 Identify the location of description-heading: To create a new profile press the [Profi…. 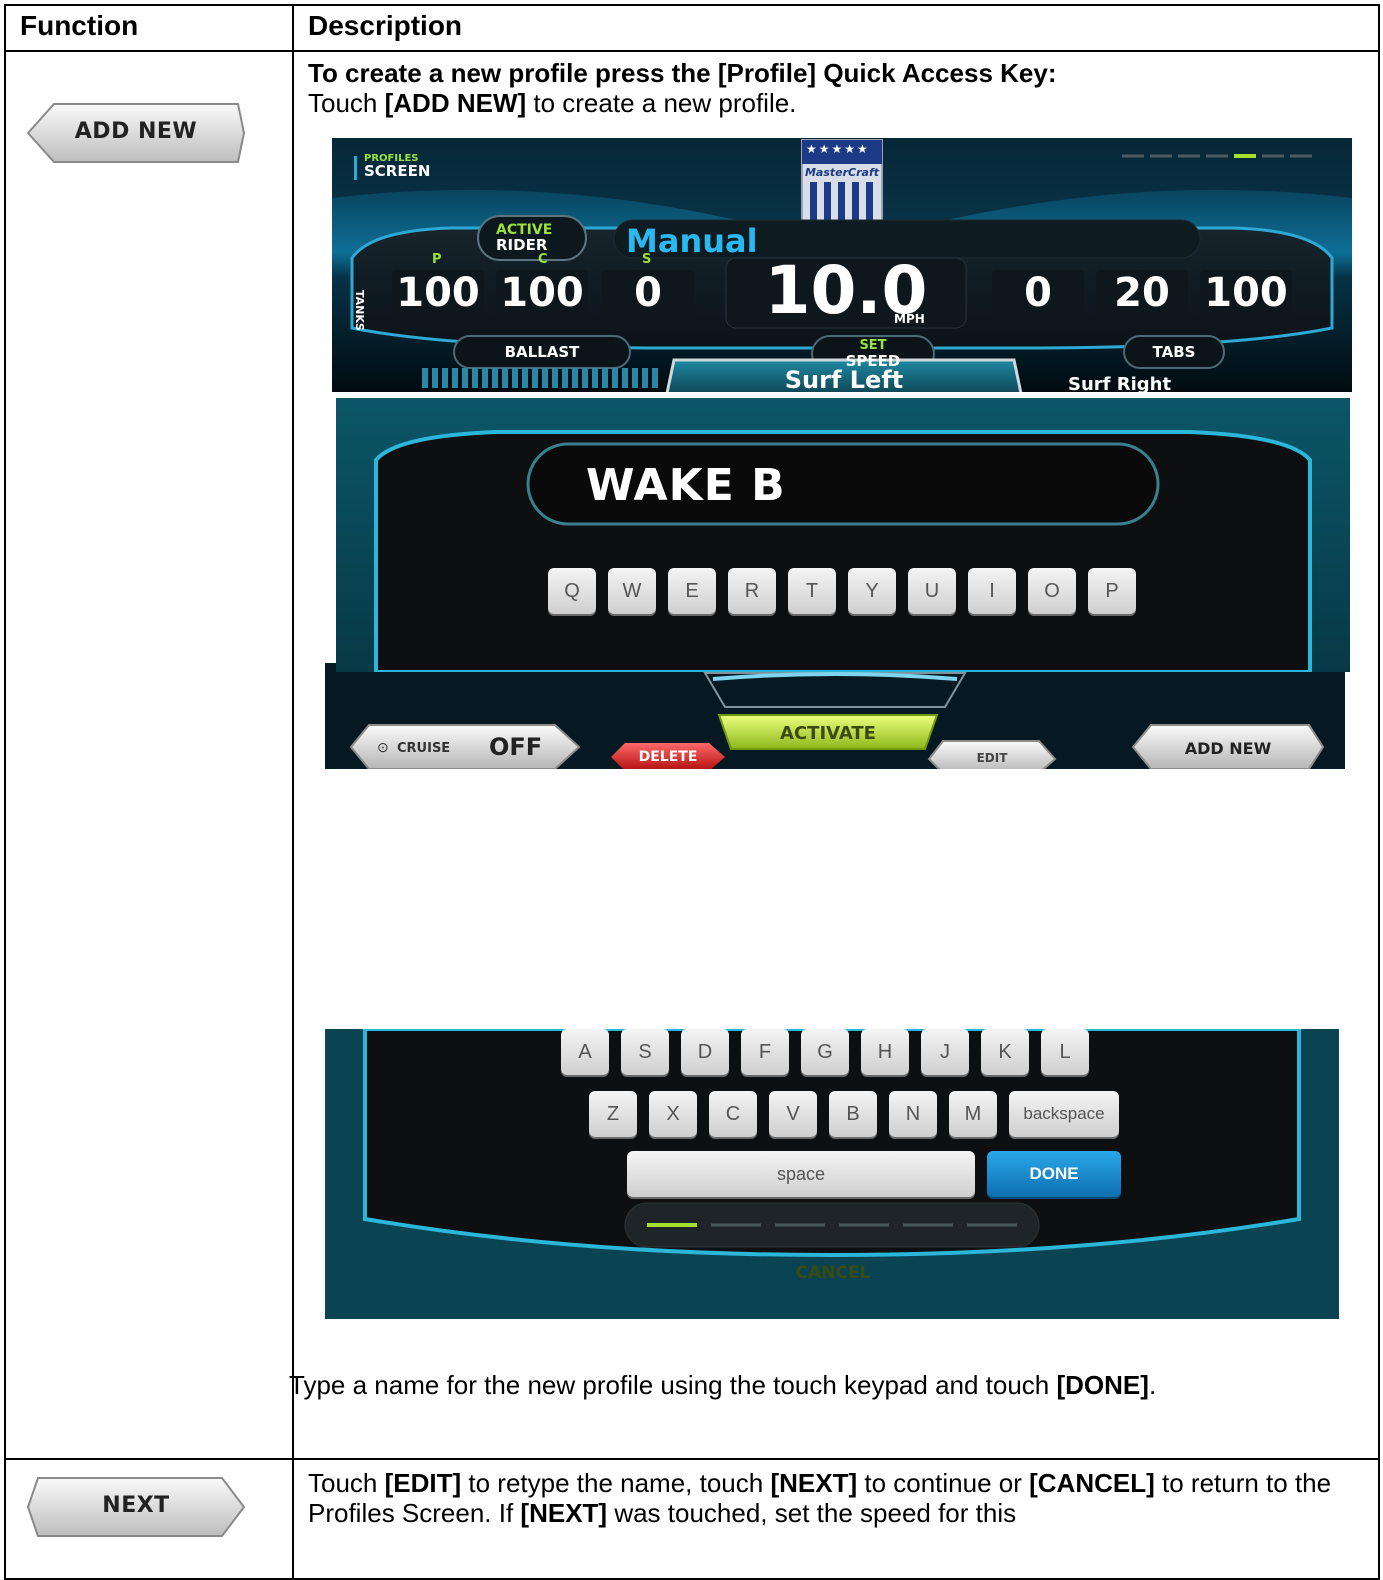
(682, 73).